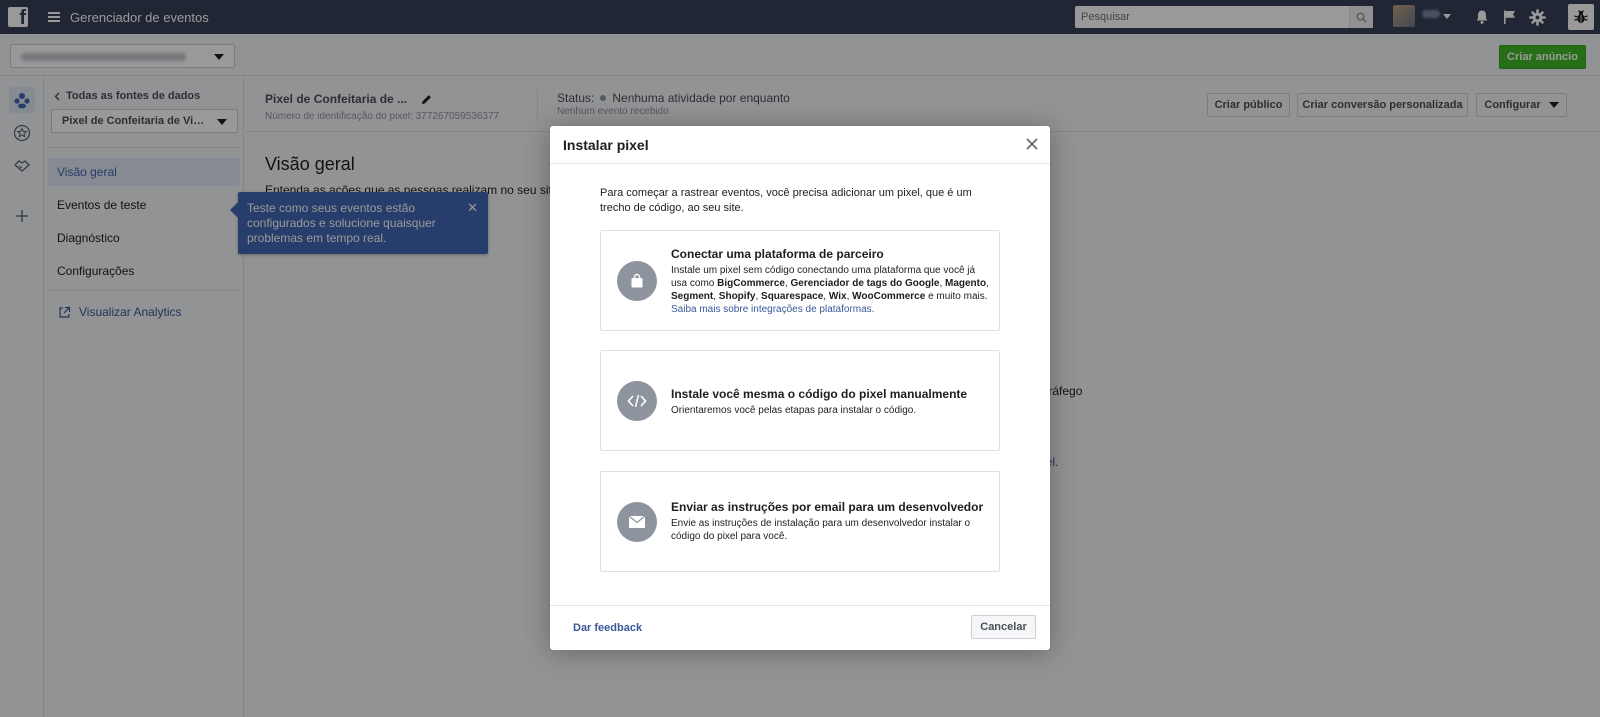 The height and width of the screenshot is (717, 1600). I want to click on option-desc-text: e muito mais., so click(956, 296).